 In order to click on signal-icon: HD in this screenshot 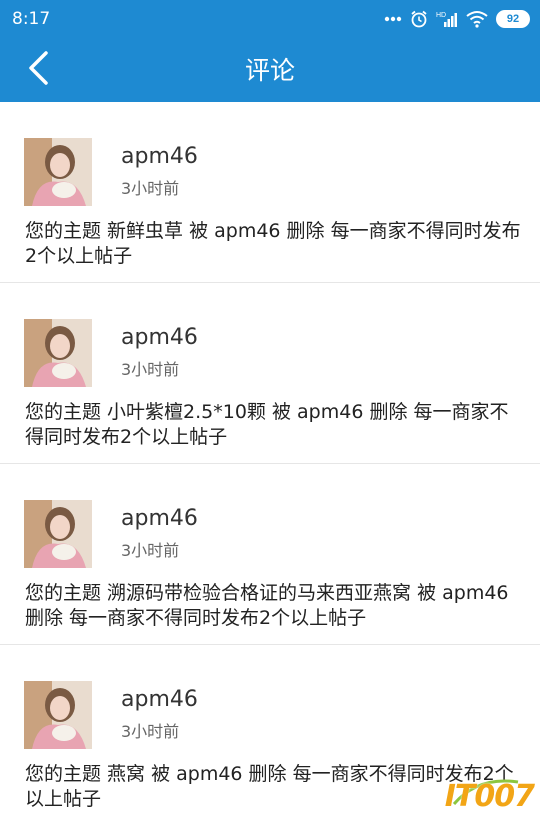, I will do `click(447, 19)`.